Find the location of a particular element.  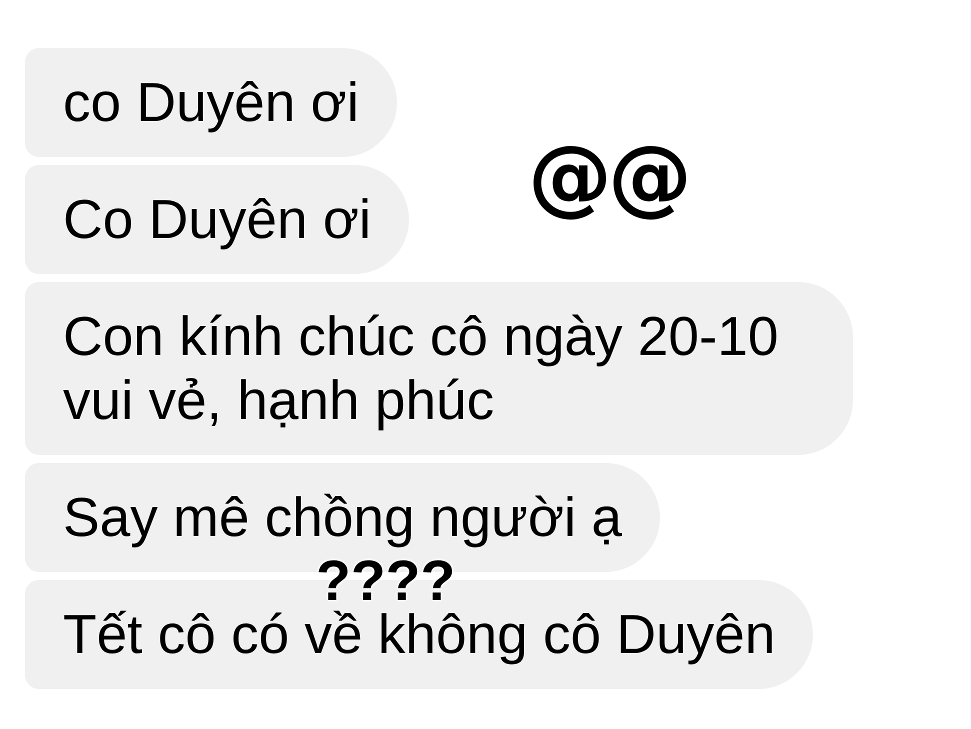

annotation-text: @@ is located at coordinates (608, 176).